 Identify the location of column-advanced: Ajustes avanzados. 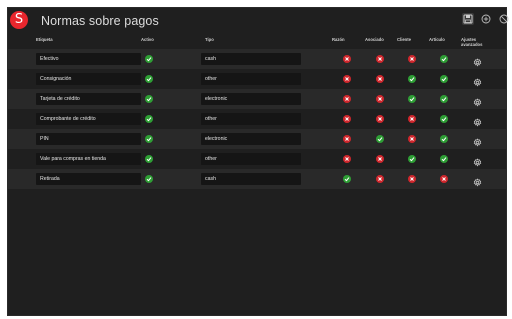
(471, 42).